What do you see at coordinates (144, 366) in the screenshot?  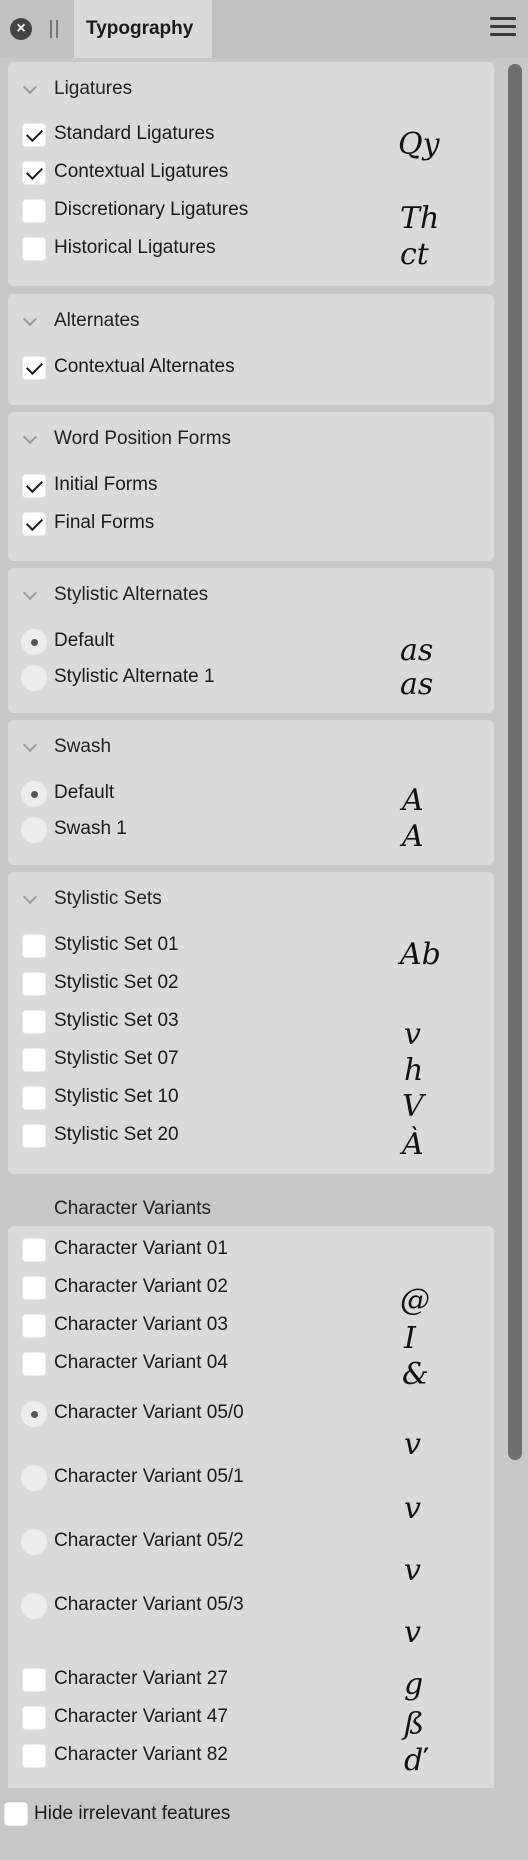 I see `option-label: Contextual Alternates` at bounding box center [144, 366].